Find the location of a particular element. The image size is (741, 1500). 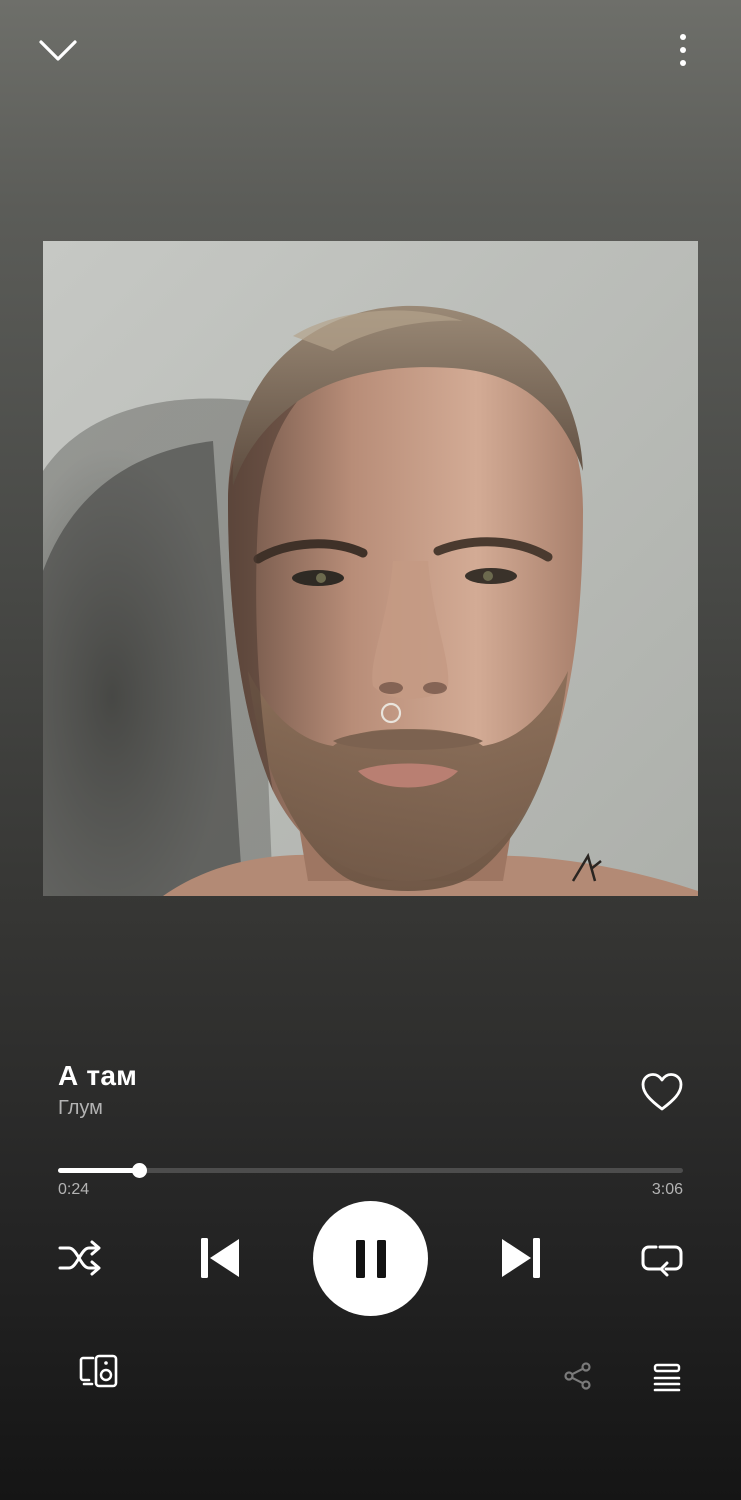

heart-icon is located at coordinates (662, 1092).